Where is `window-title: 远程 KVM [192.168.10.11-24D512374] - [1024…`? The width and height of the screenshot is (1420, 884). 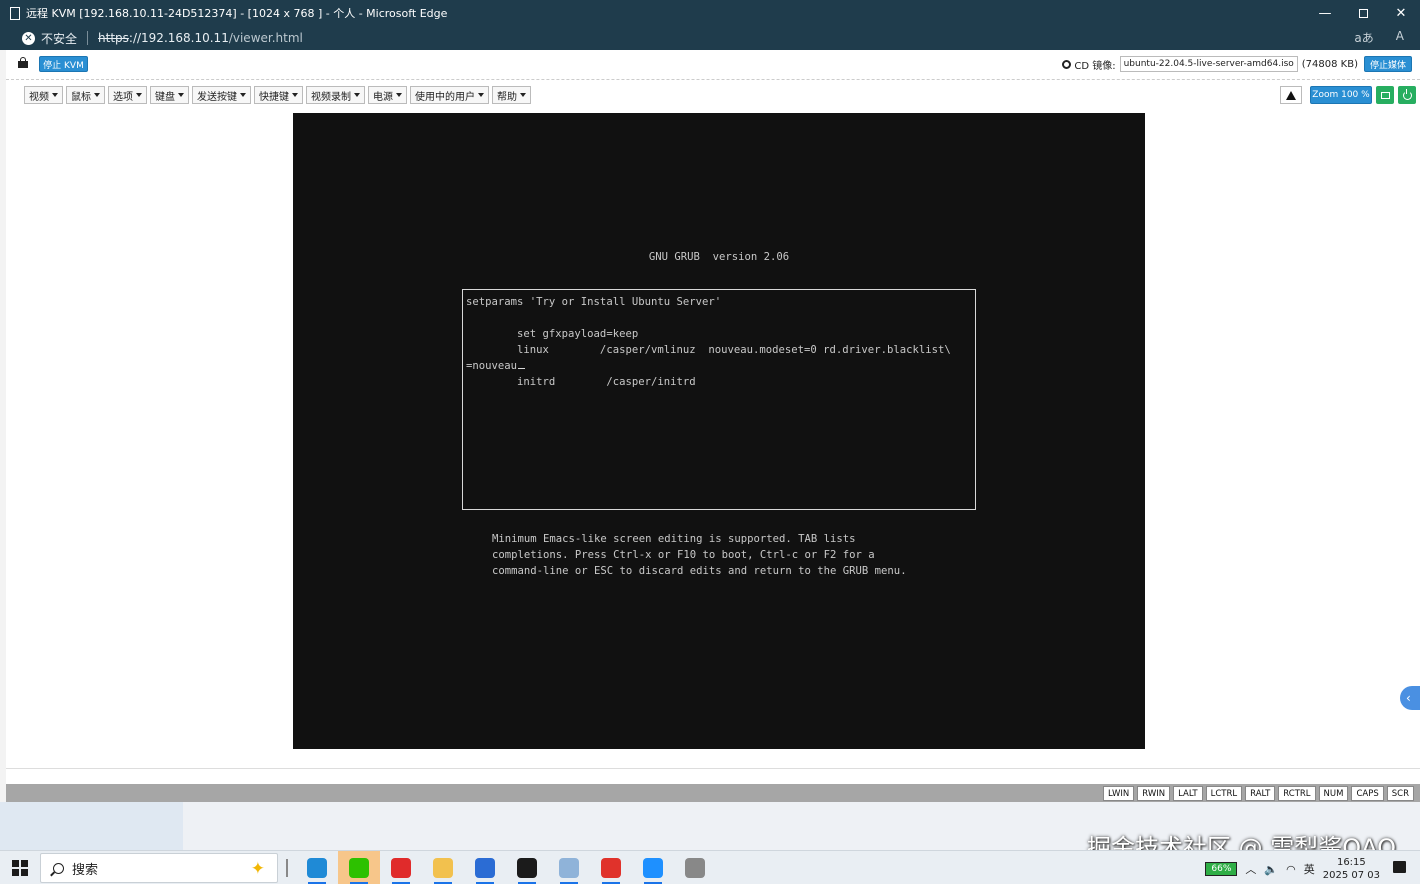 window-title: 远程 KVM [192.168.10.11-24D512374] - [1024… is located at coordinates (237, 13).